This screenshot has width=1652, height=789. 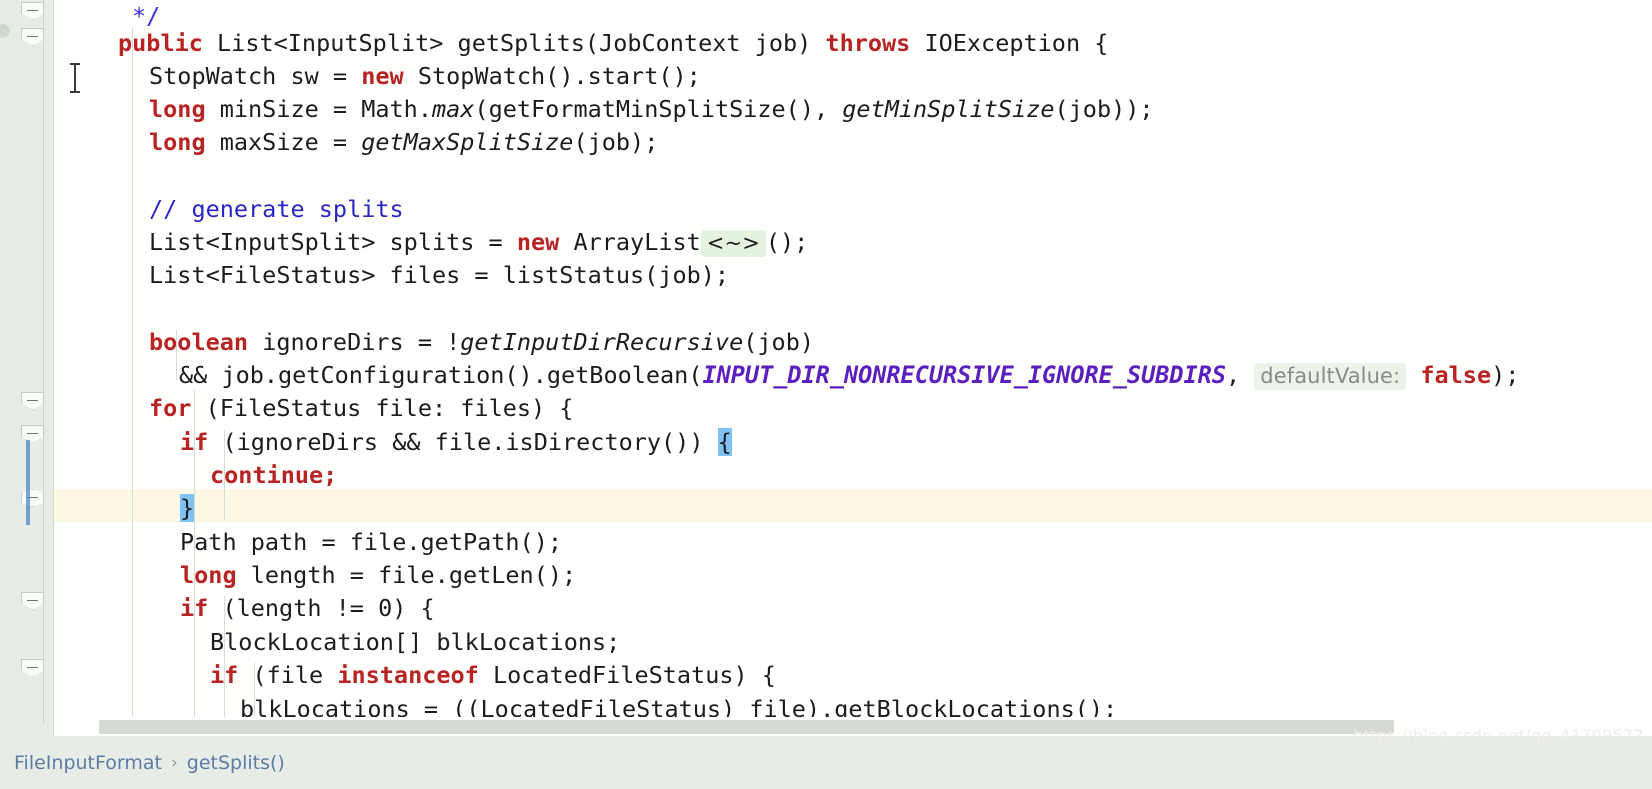 What do you see at coordinates (255, 76) in the screenshot?
I see `code-token: StopWatch sw =` at bounding box center [255, 76].